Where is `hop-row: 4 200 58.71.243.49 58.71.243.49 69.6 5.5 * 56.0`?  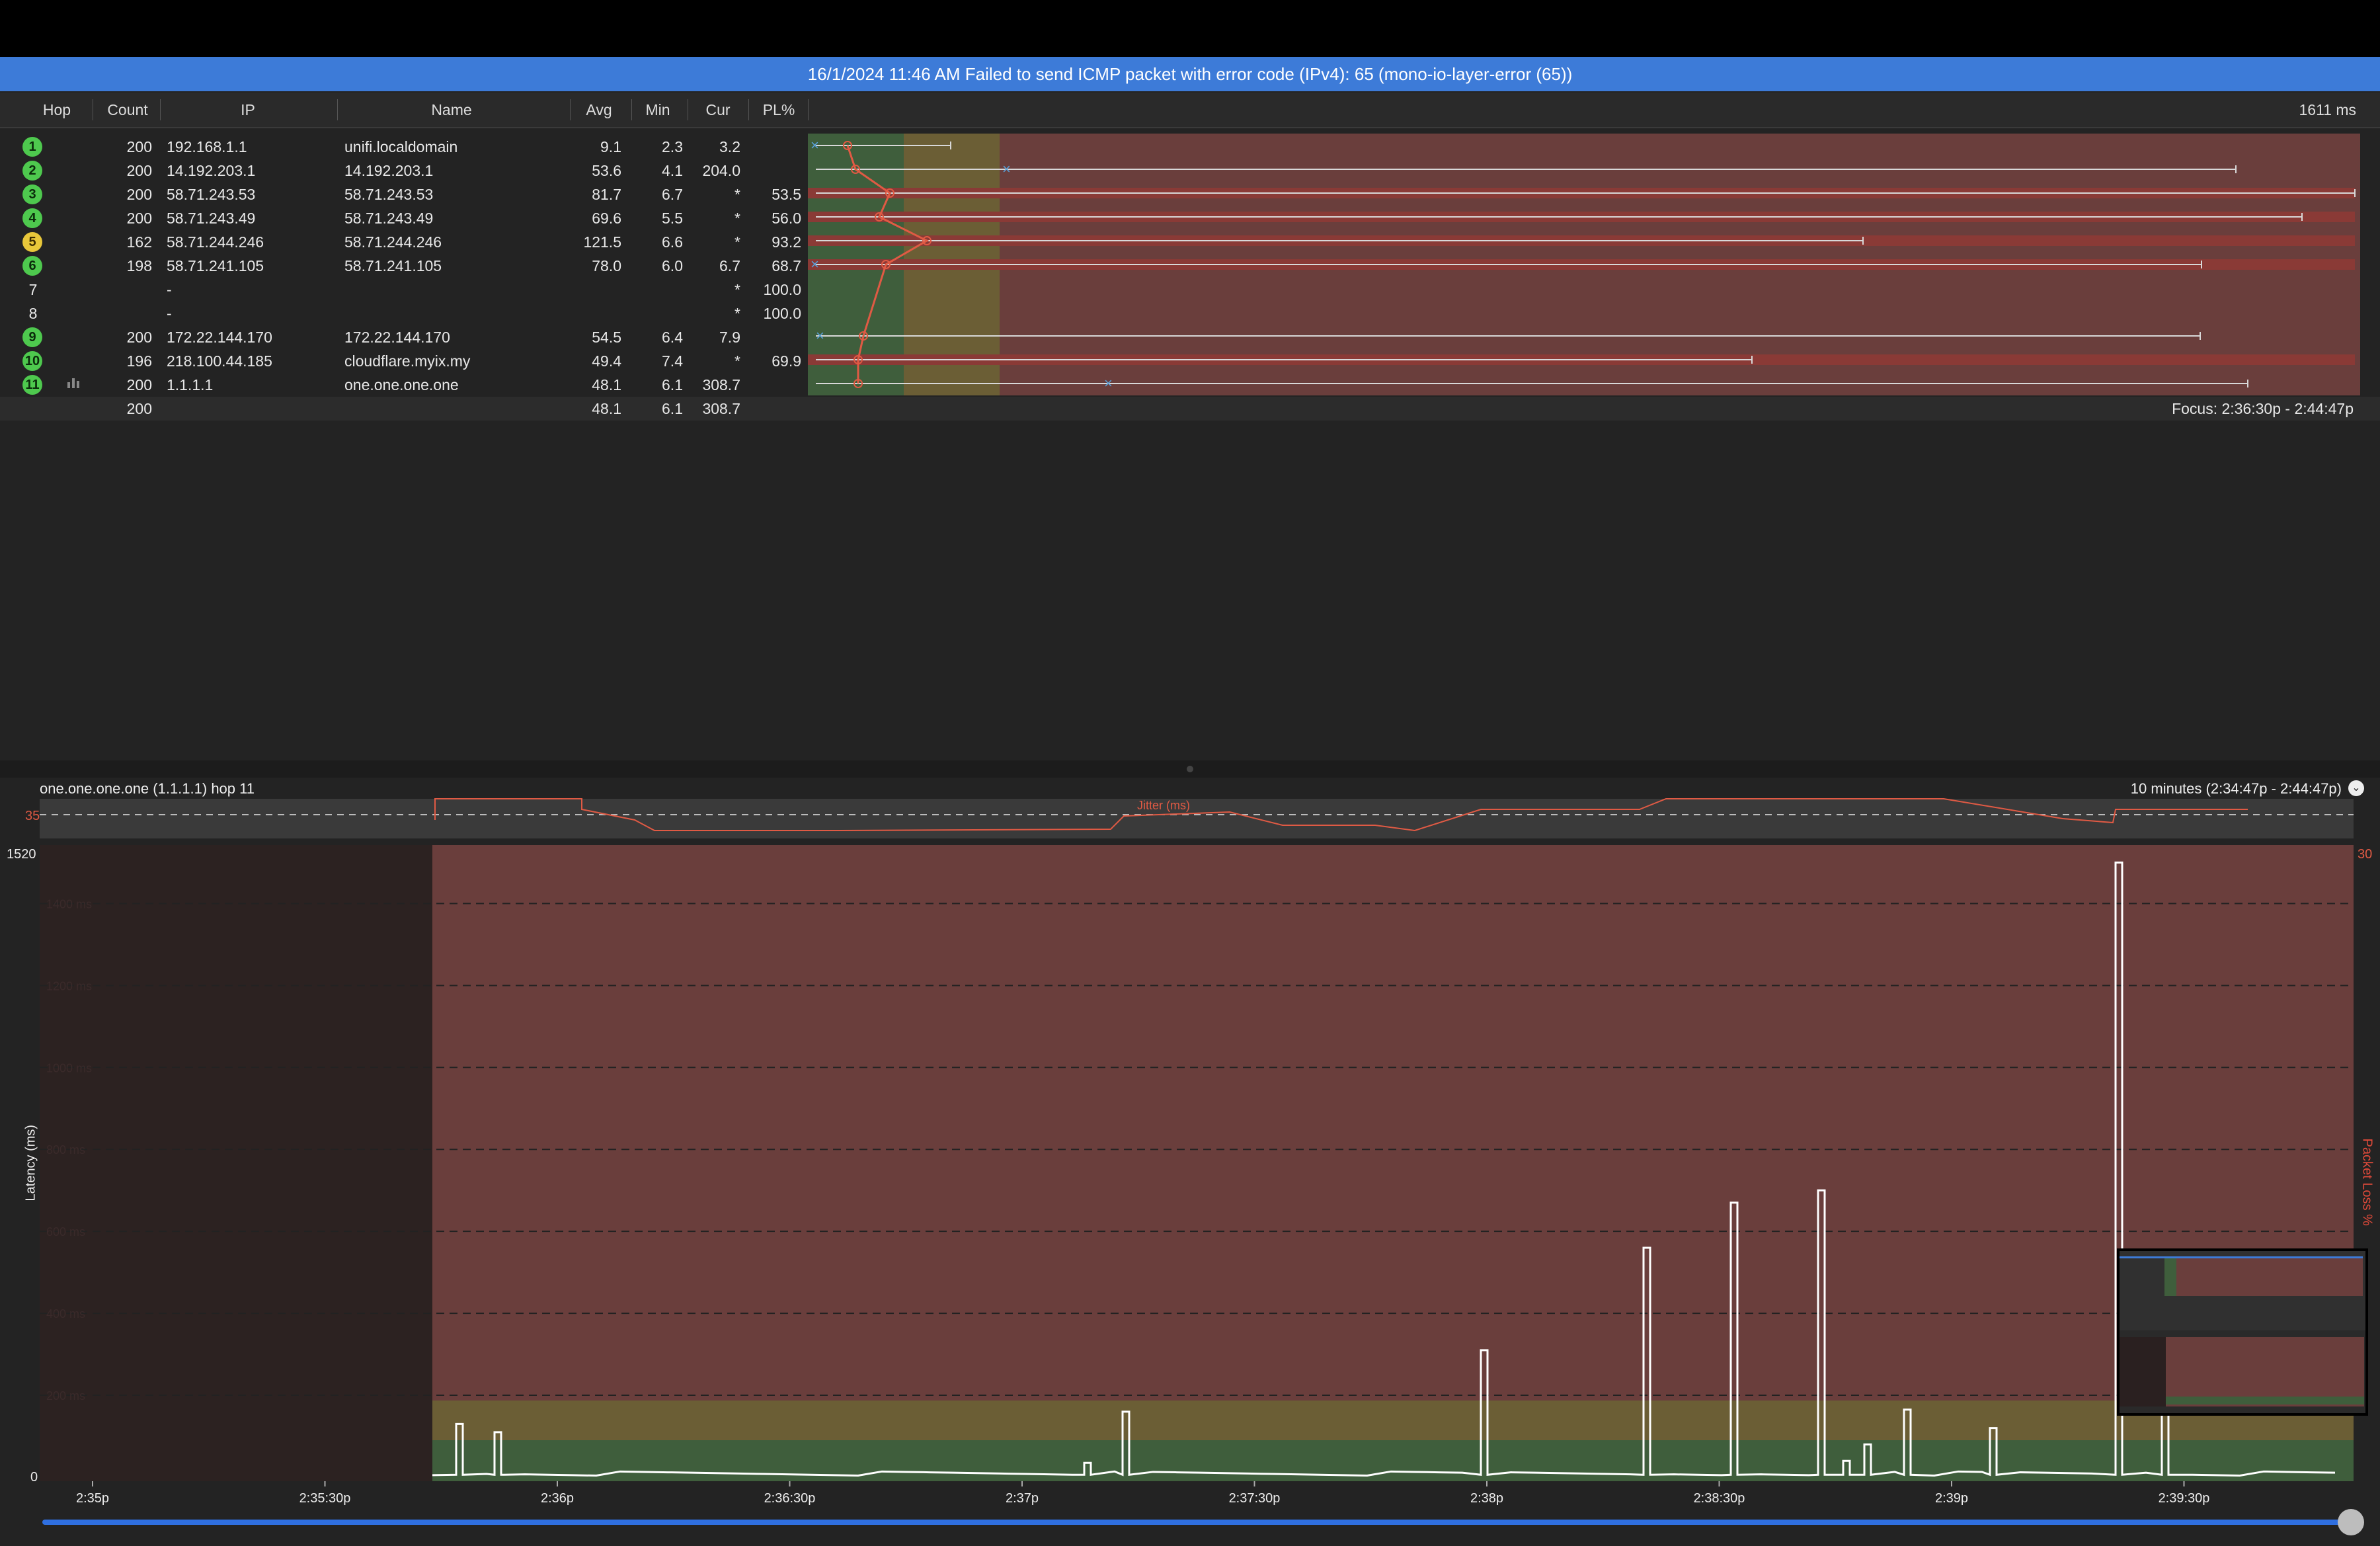
hop-row: 4 200 58.71.243.49 58.71.243.49 69.6 5.5 * 56.0 is located at coordinates (404, 218).